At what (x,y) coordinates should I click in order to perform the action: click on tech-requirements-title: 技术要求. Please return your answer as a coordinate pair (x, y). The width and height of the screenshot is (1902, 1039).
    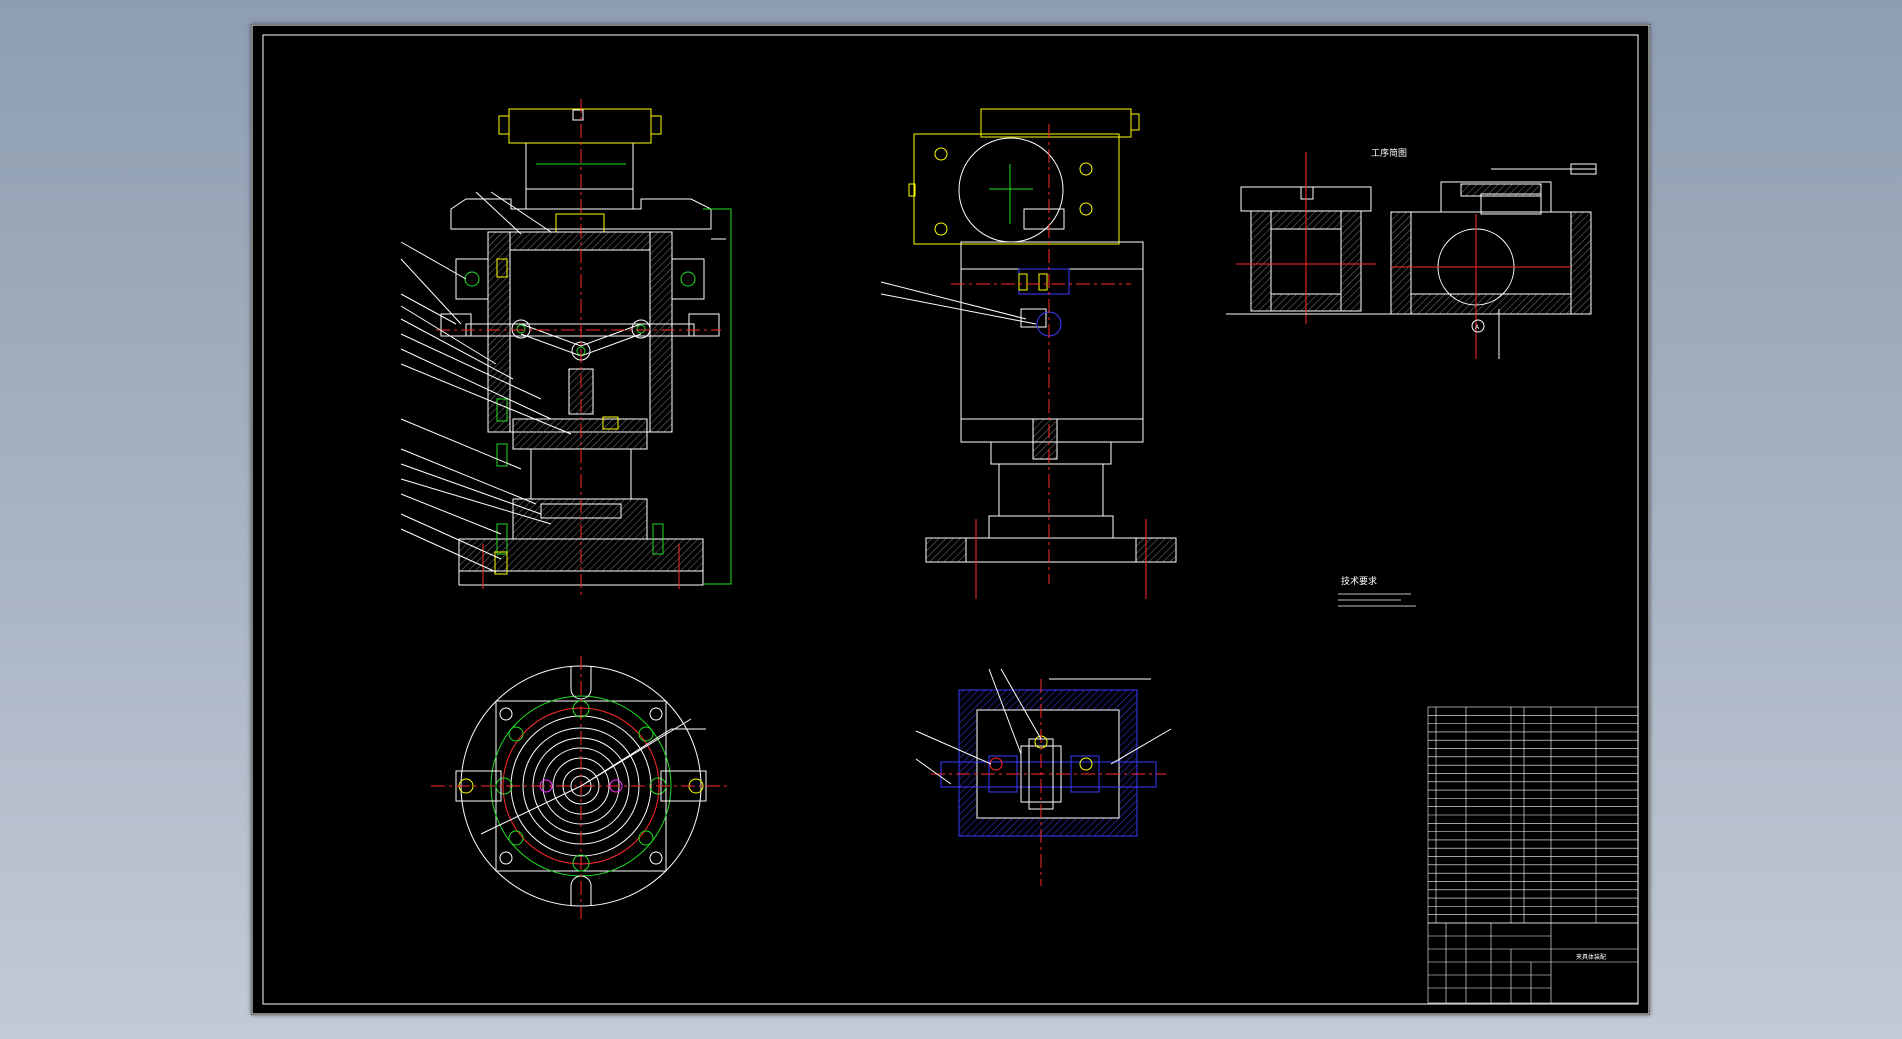
    Looking at the image, I should click on (1359, 581).